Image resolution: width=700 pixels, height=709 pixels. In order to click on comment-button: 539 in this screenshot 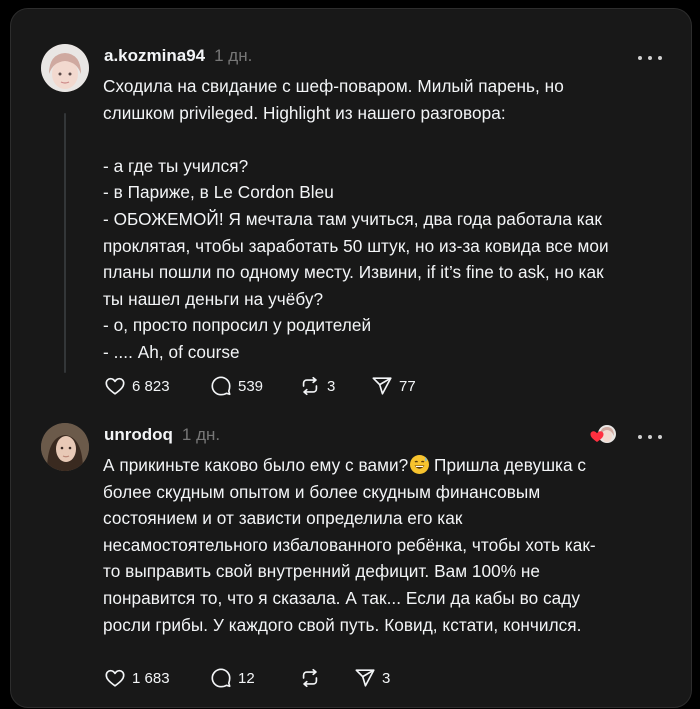, I will do `click(236, 386)`.